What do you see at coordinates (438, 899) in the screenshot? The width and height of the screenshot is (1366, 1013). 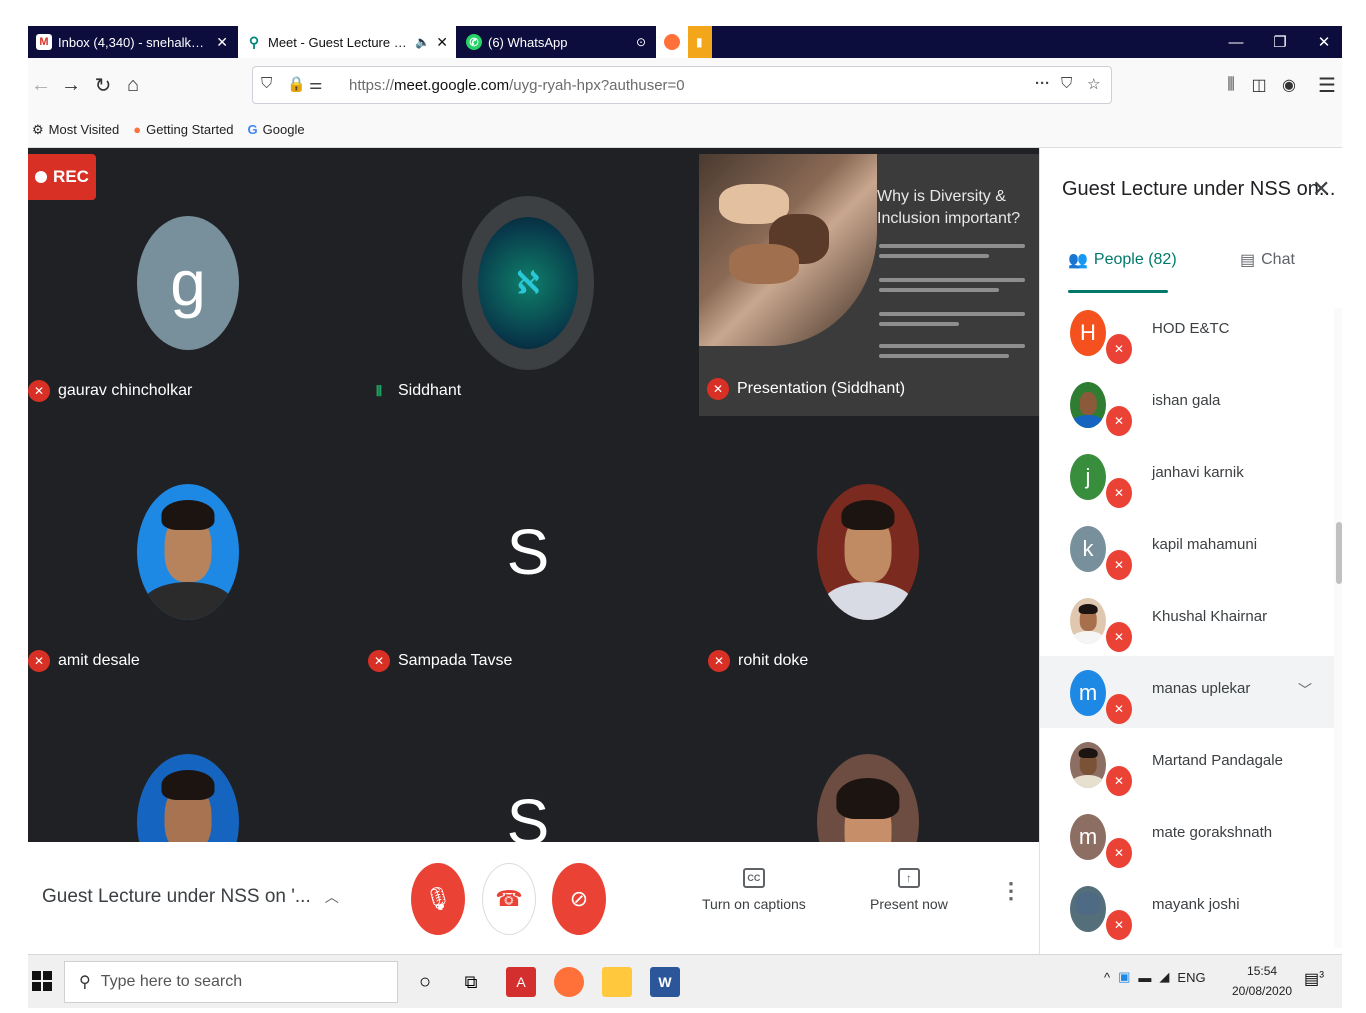 I see `microphone-toggle-button: 🎙` at bounding box center [438, 899].